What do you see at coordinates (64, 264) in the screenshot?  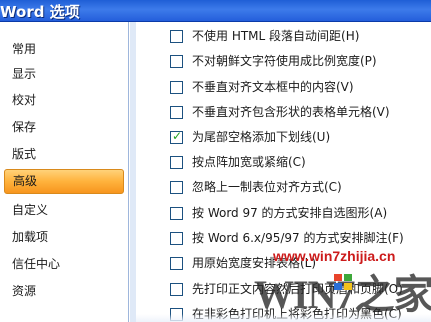 I see `sidebar-item-trust-center: 信任中心` at bounding box center [64, 264].